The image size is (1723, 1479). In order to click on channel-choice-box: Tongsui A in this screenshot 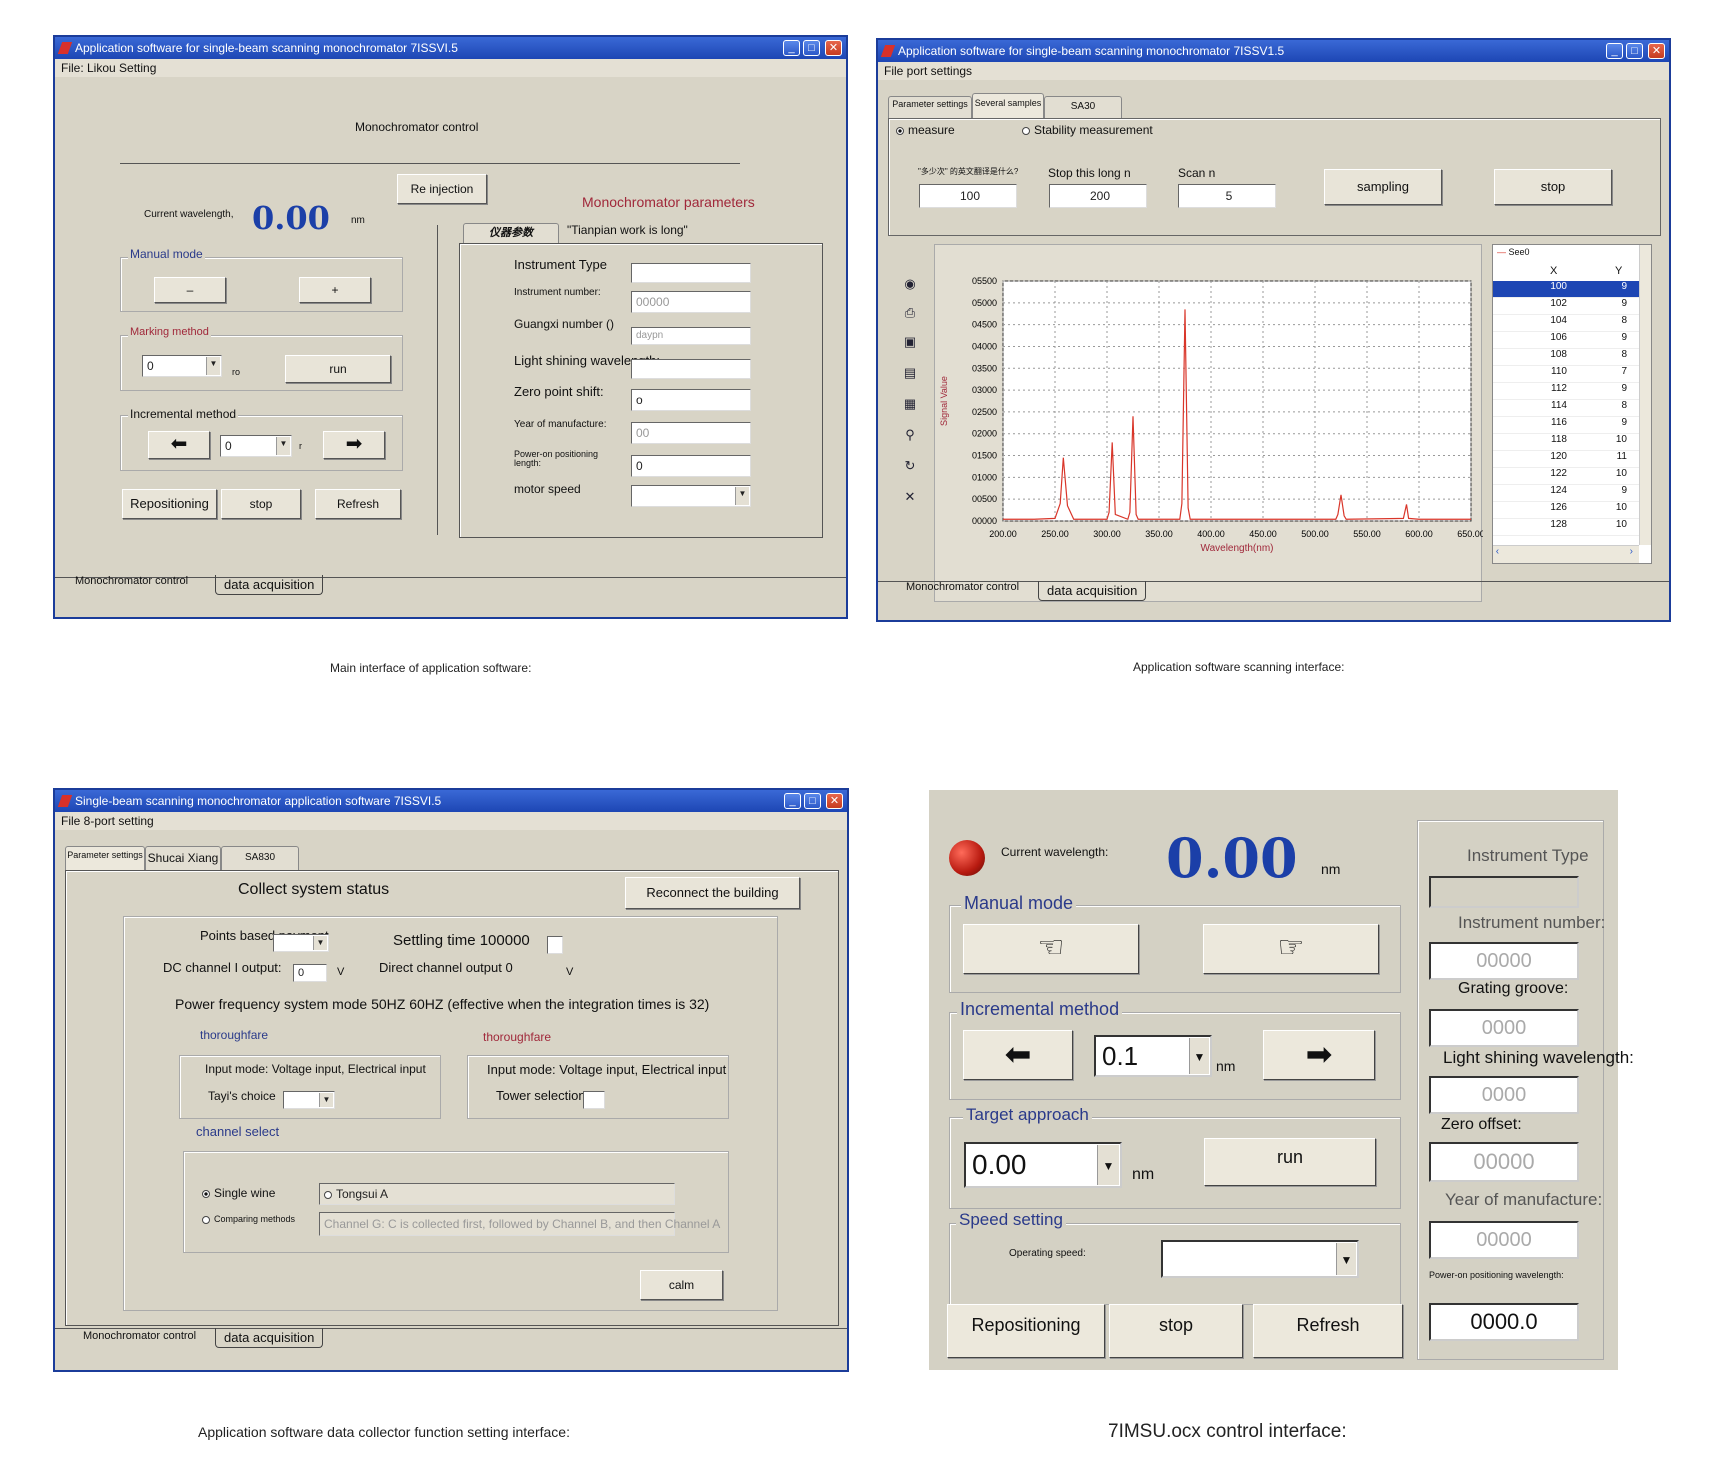, I will do `click(497, 1194)`.